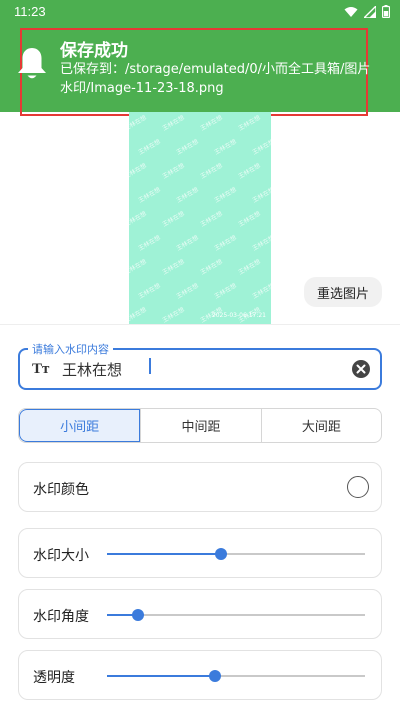  I want to click on opacity-label: 透明度, so click(54, 678).